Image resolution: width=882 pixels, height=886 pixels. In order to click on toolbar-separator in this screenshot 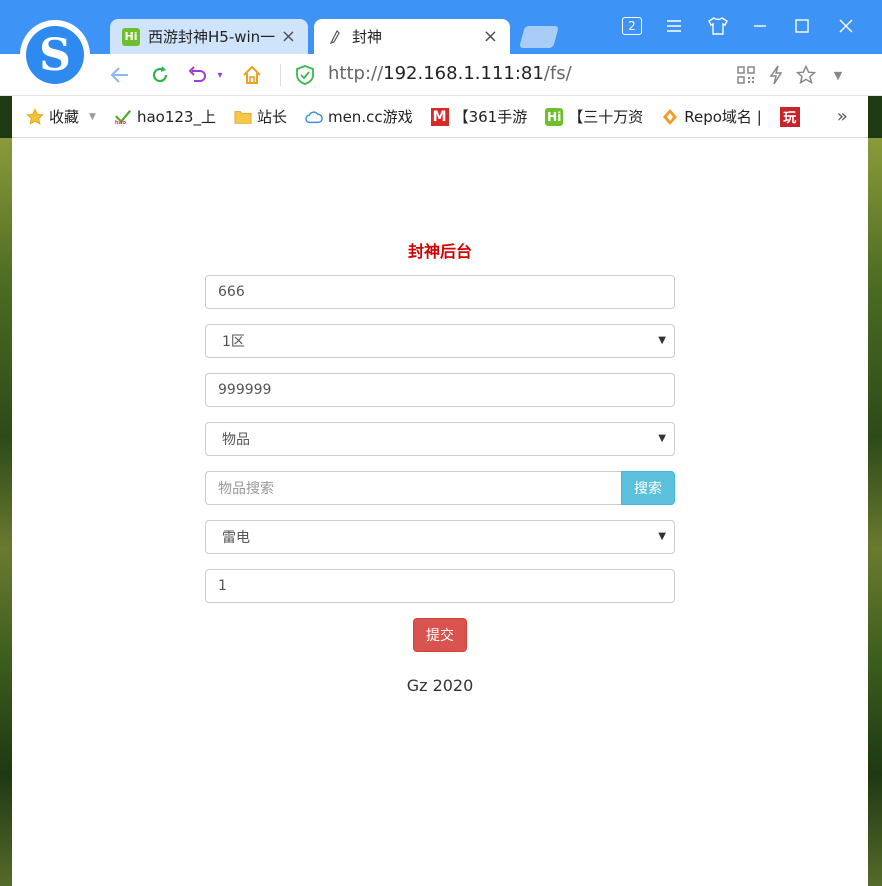, I will do `click(280, 75)`.